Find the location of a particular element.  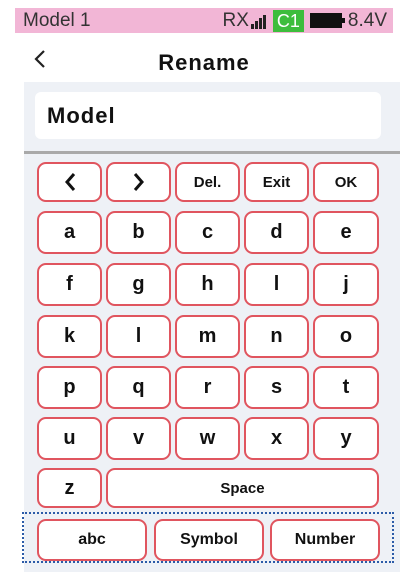

model-name: Model 1 is located at coordinates (57, 20).